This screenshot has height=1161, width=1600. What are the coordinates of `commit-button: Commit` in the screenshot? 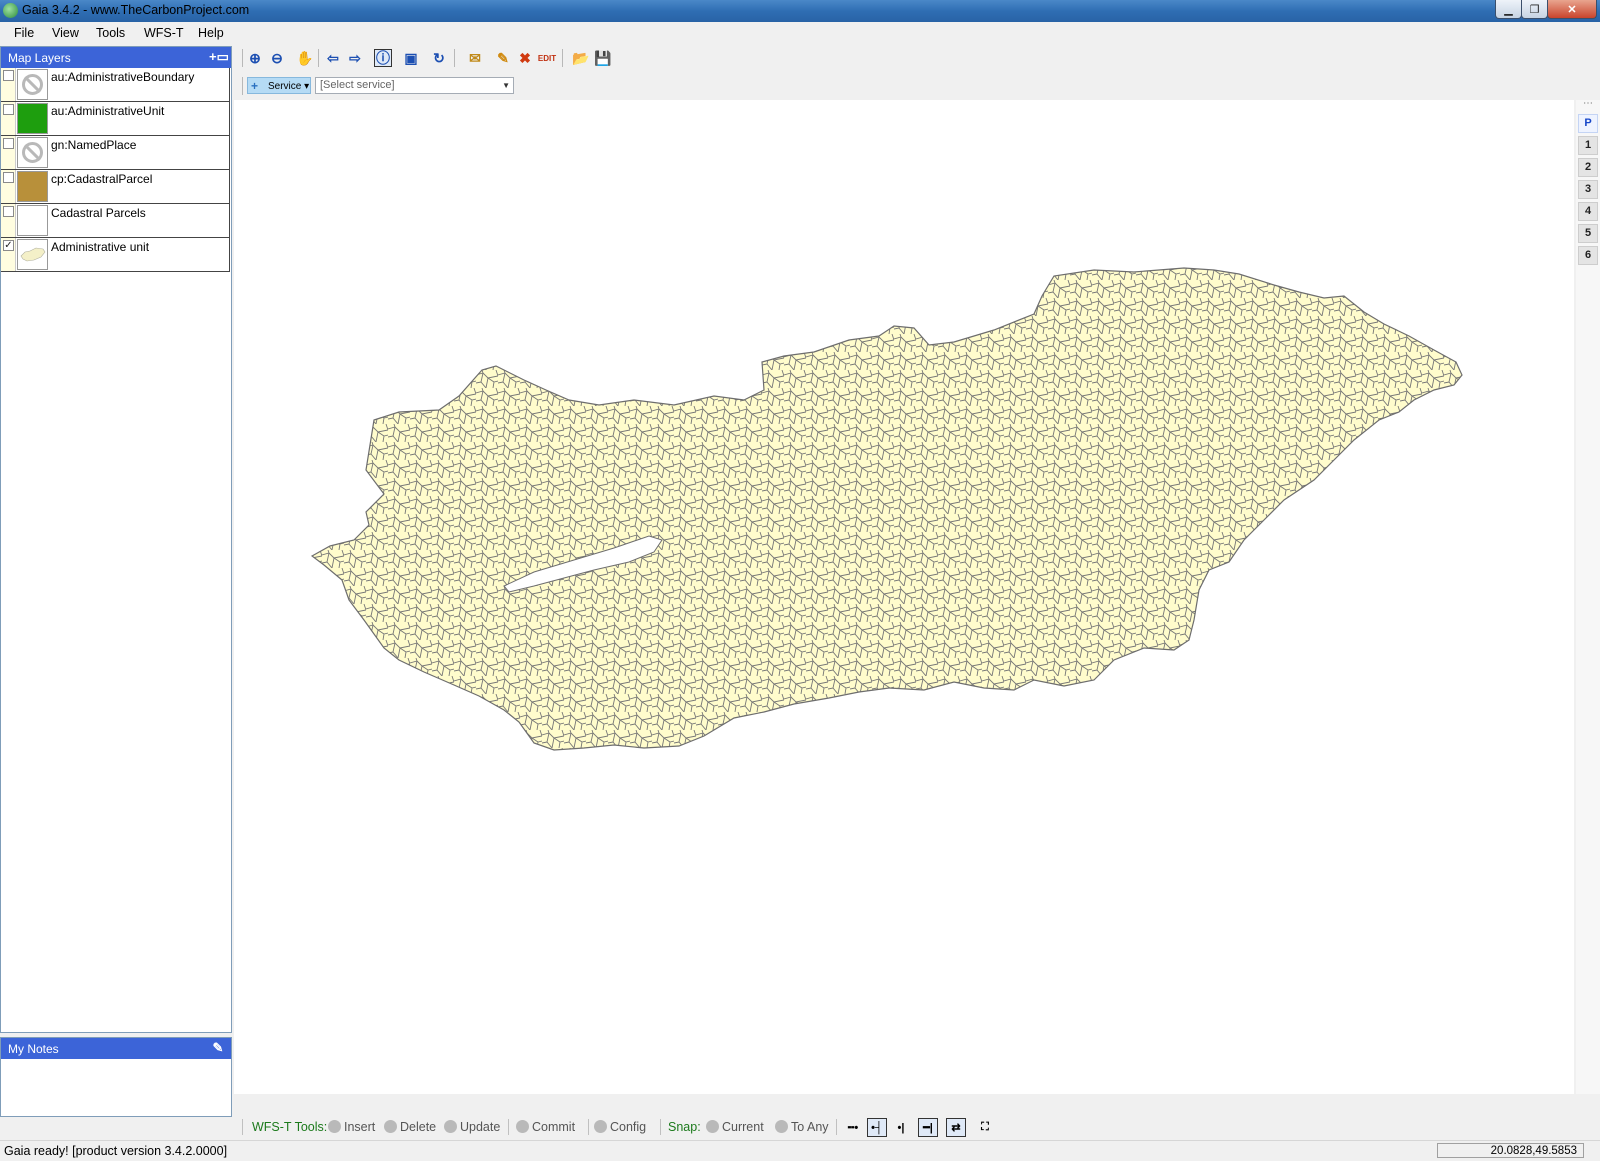 It's located at (545, 1127).